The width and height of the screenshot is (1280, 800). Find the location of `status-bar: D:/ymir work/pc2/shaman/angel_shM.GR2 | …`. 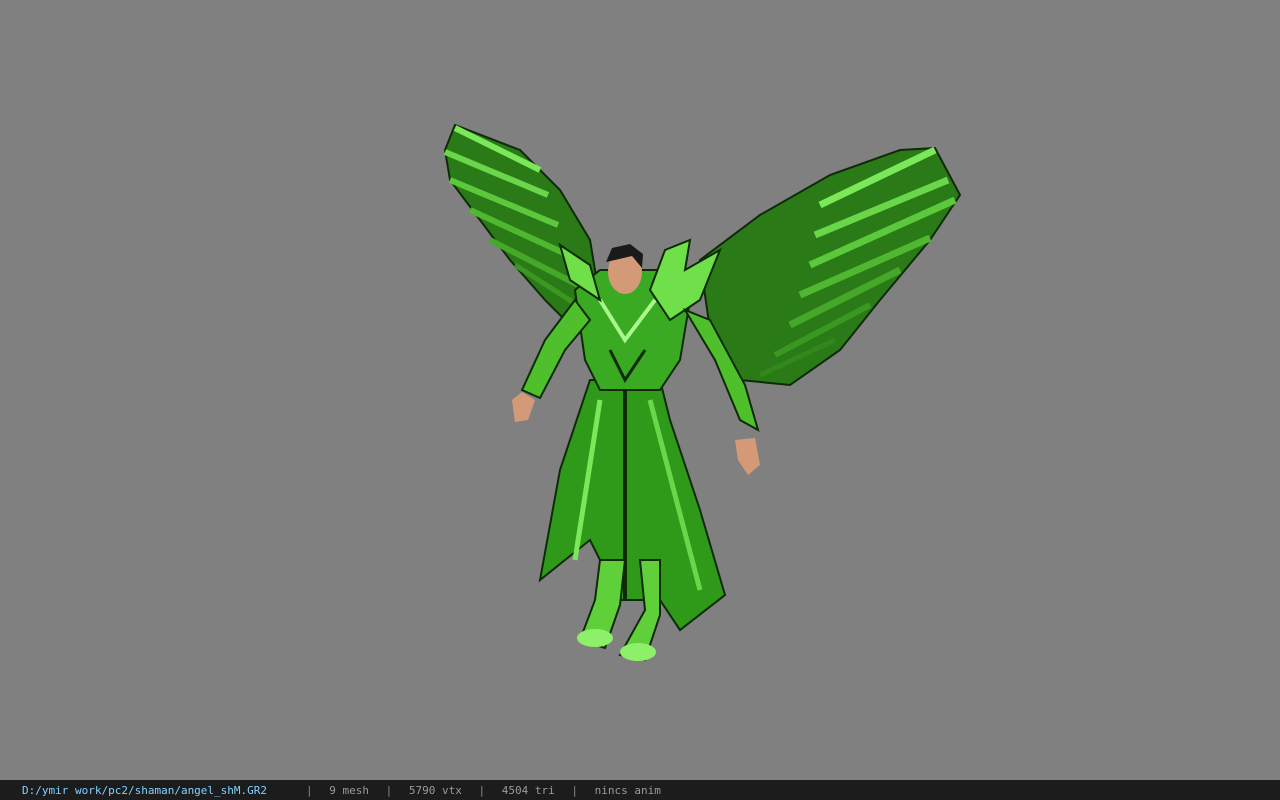

status-bar: D:/ymir work/pc2/shaman/angel_shM.GR2 | … is located at coordinates (640, 790).